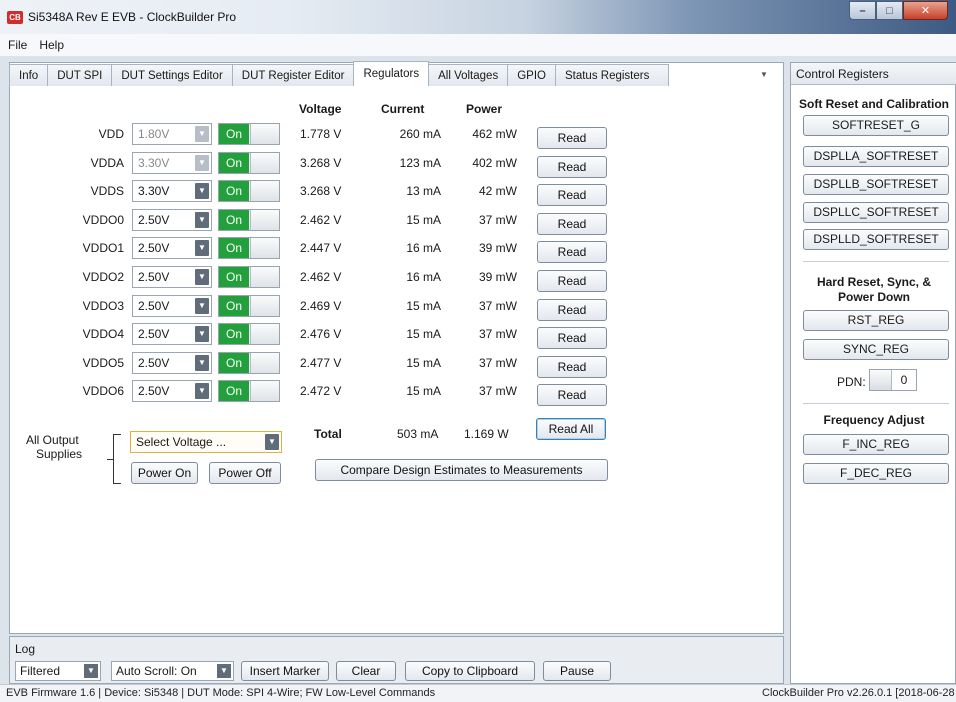  What do you see at coordinates (366, 671) in the screenshot?
I see `clear-log-button: Clear` at bounding box center [366, 671].